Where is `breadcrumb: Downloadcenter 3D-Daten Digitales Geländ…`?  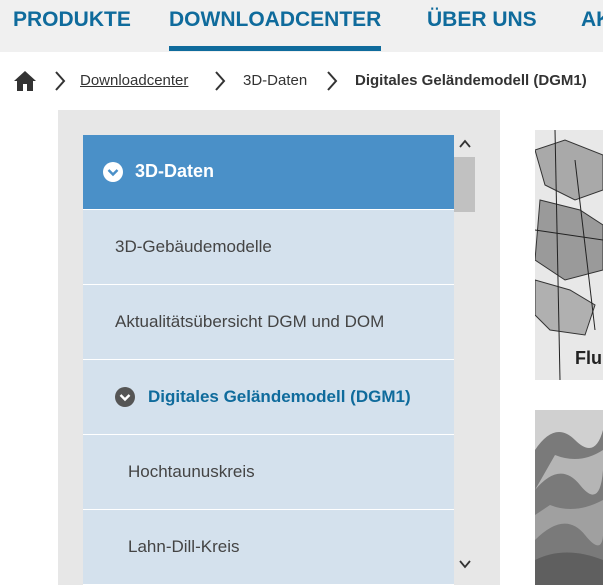 breadcrumb: Downloadcenter 3D-Daten Digitales Geländ… is located at coordinates (301, 80).